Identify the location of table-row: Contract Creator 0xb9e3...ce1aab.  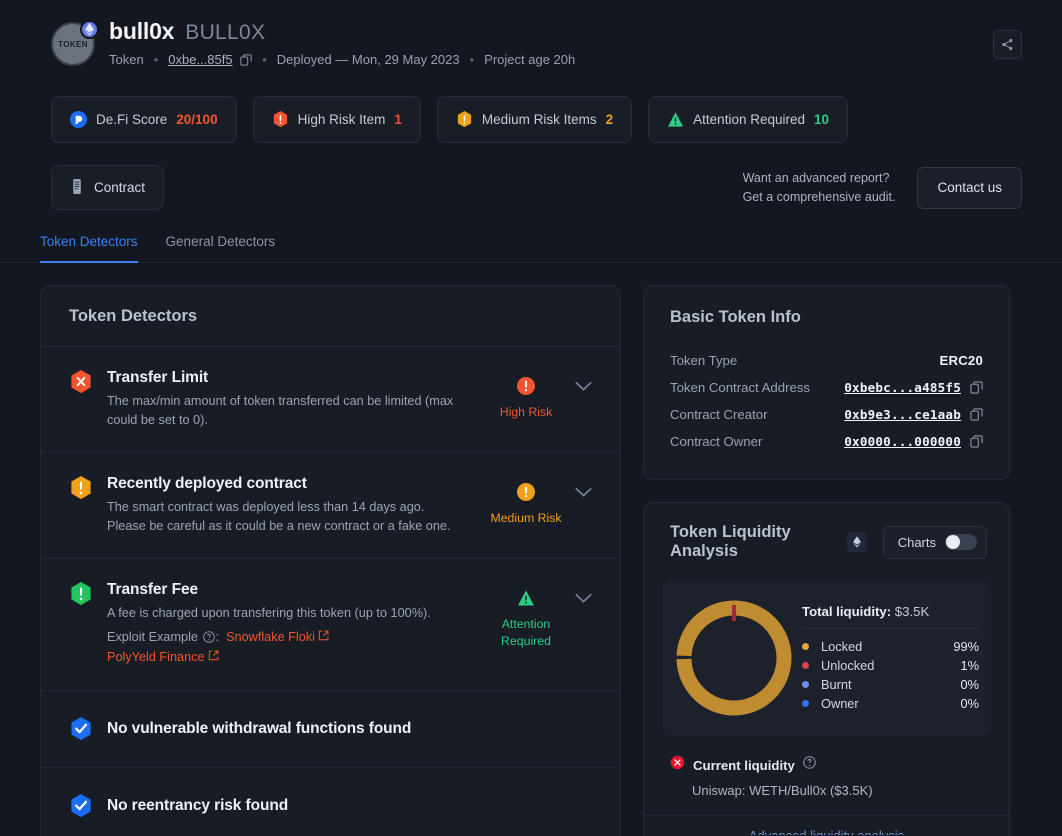
(826, 414).